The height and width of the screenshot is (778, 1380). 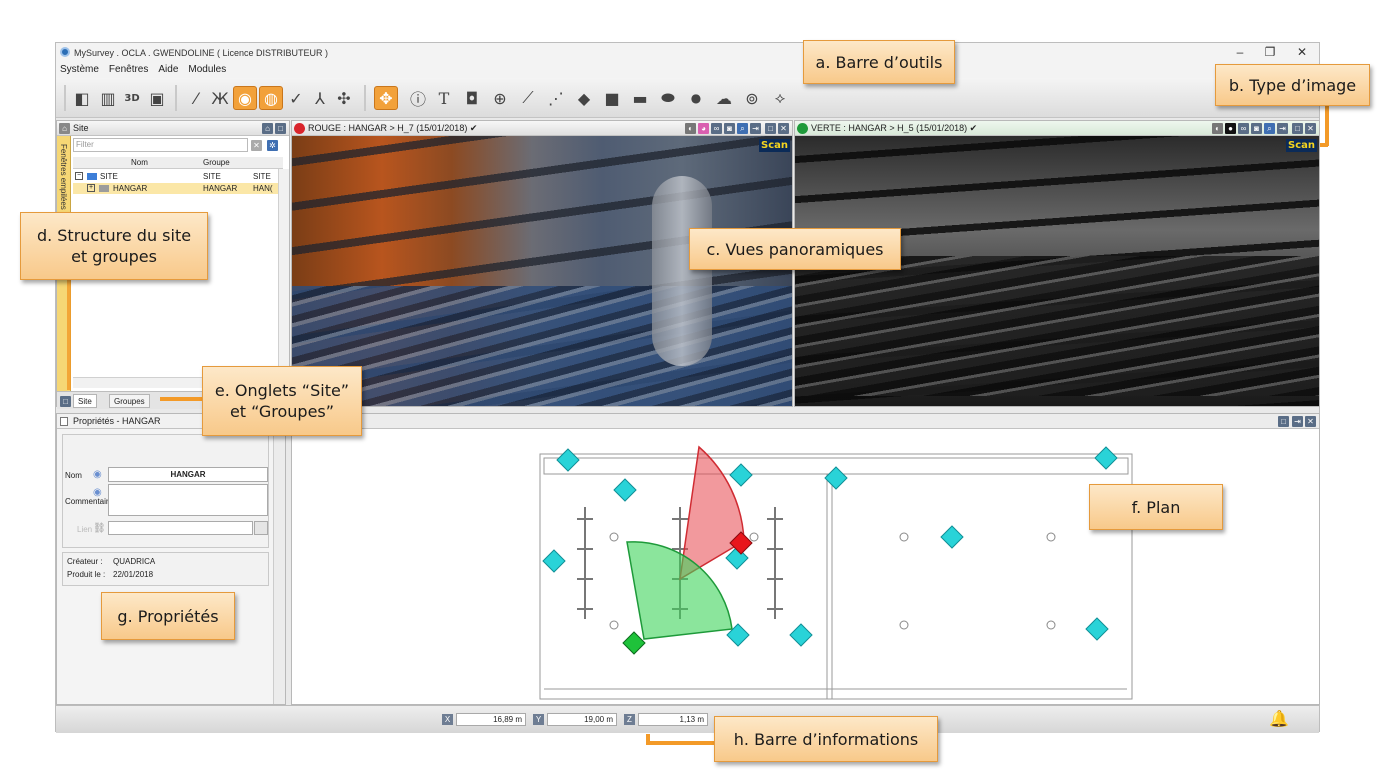 What do you see at coordinates (130, 188) in the screenshot?
I see `tree-item-name: HANGAR` at bounding box center [130, 188].